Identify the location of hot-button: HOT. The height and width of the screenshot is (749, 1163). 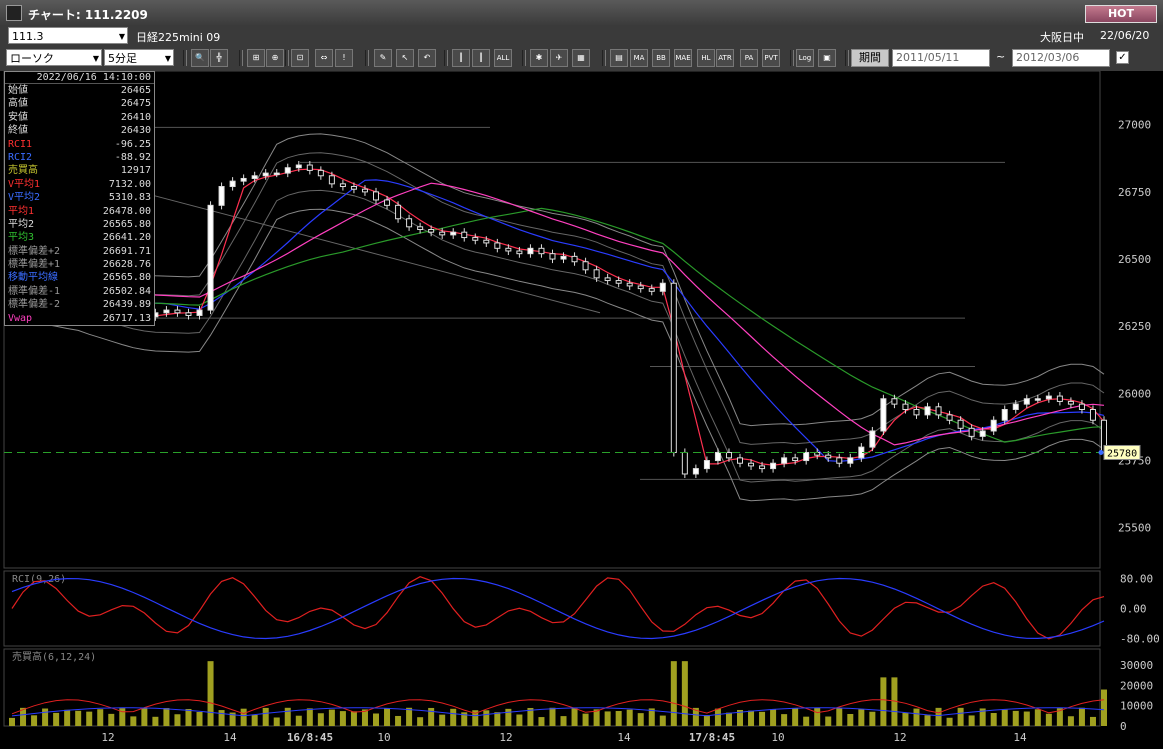
(1121, 14).